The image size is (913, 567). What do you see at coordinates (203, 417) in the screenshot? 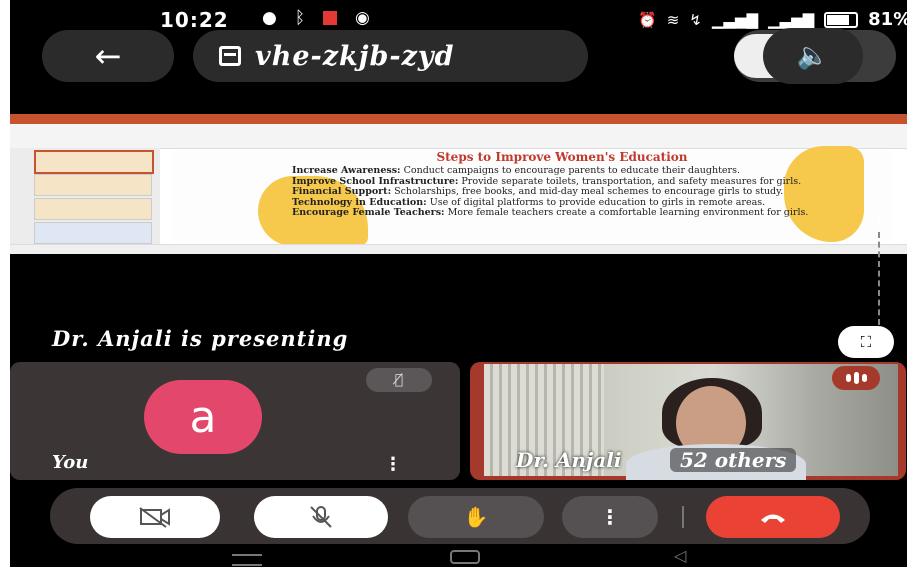
I see `avatar: a` at bounding box center [203, 417].